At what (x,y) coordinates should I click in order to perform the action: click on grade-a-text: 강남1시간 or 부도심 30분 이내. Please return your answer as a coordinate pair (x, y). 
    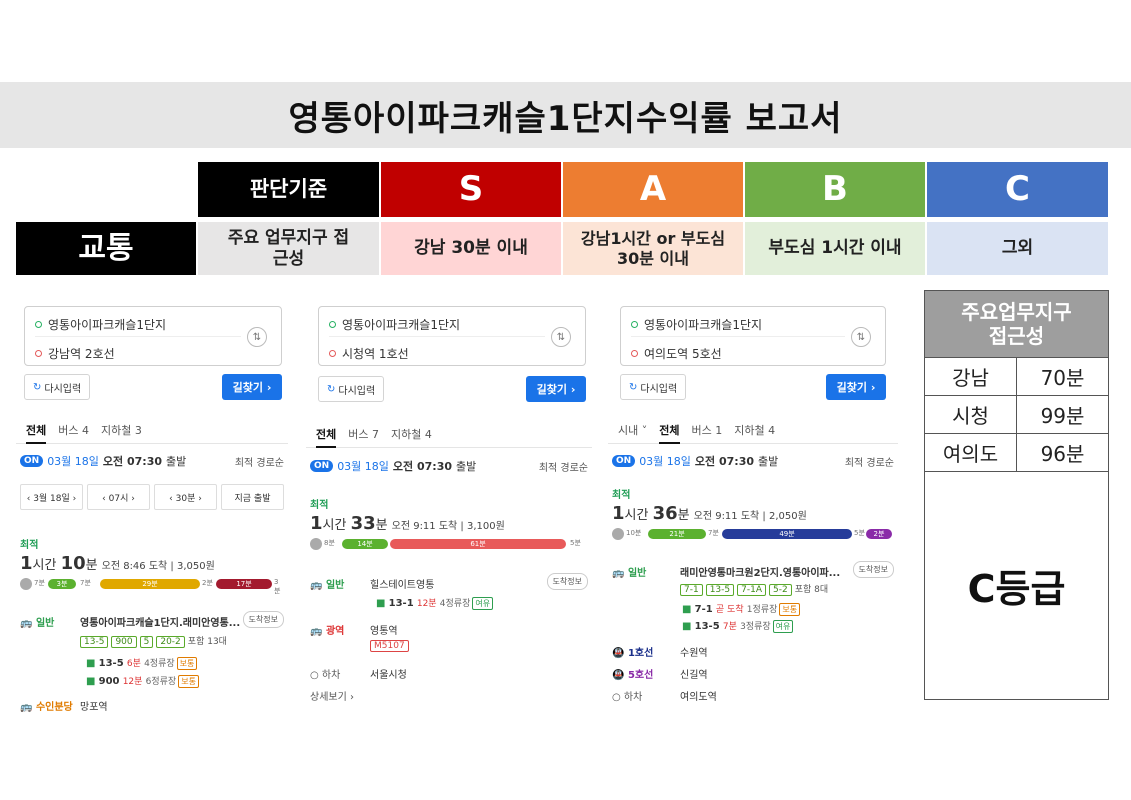
    Looking at the image, I should click on (653, 248).